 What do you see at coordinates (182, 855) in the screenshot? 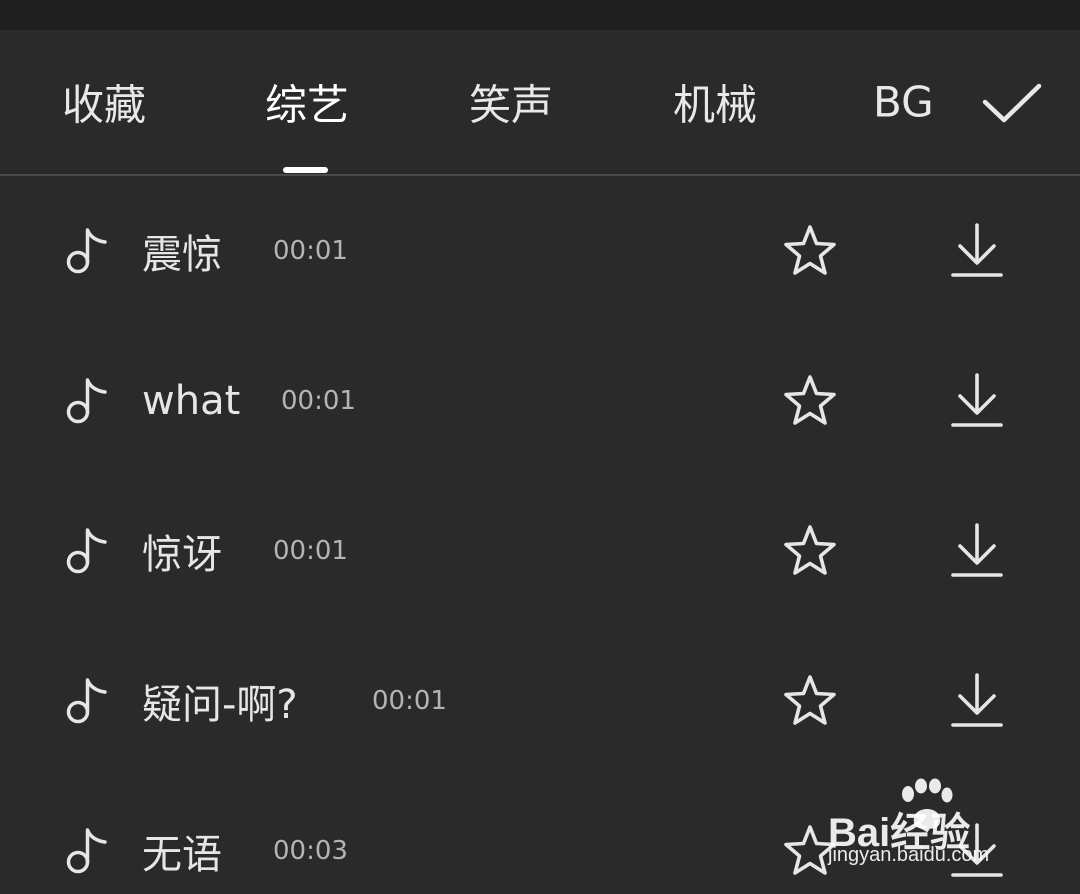
I see `sound-title: 无语` at bounding box center [182, 855].